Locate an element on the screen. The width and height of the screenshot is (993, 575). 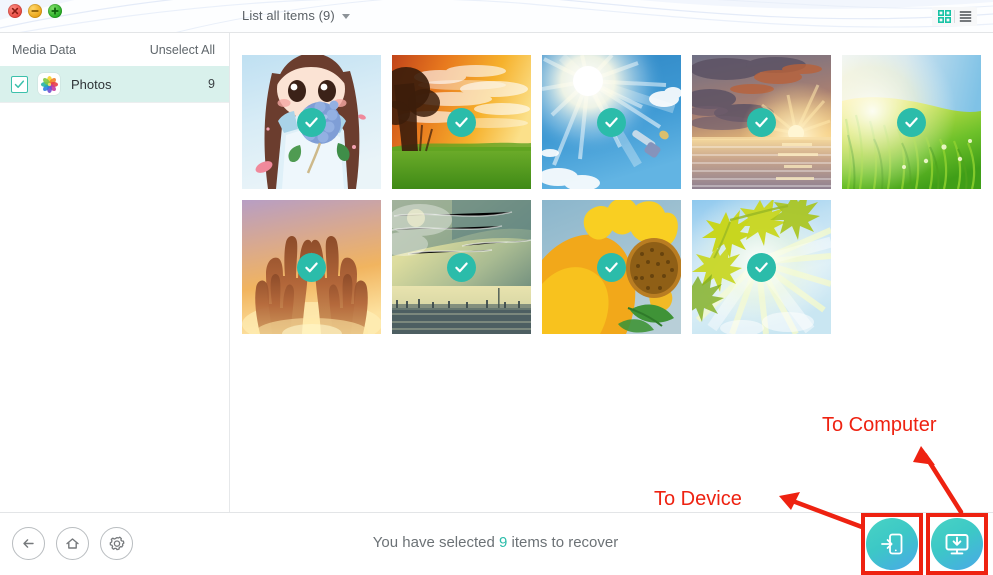
header-divider is located at coordinates (496, 32).